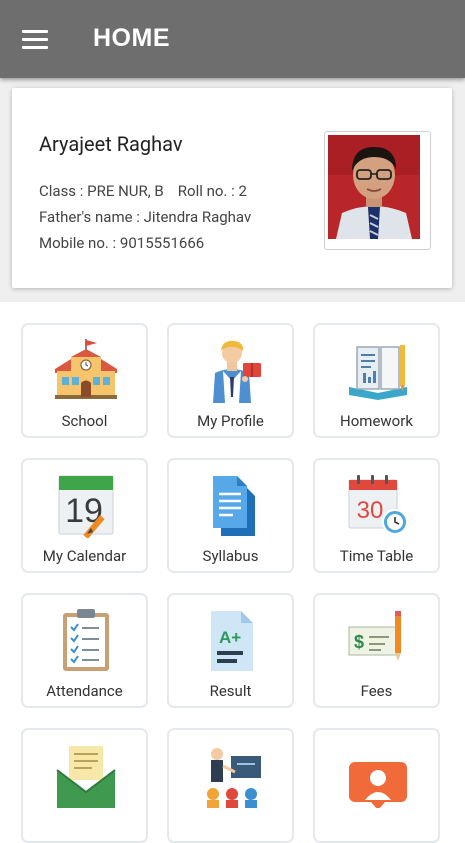  I want to click on student-roll-no: Roll no. : 2, so click(212, 191).